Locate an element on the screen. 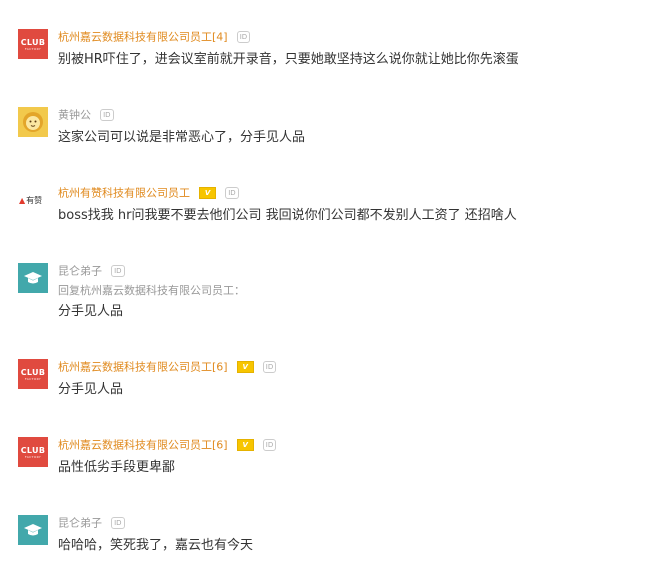  comment-meta: 杭州有赞科技有限公司员工 V ID is located at coordinates (148, 191).